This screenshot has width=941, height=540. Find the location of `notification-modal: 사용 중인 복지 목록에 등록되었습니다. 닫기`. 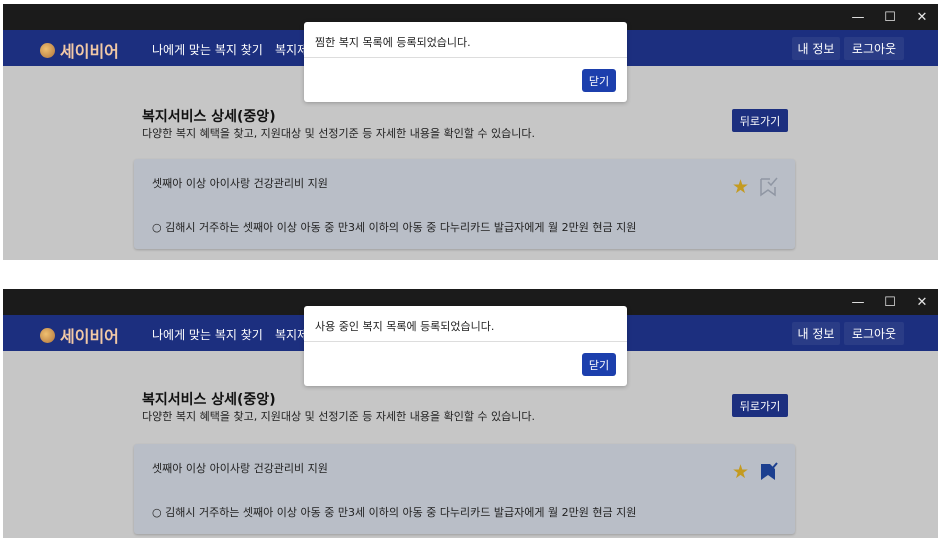

notification-modal: 사용 중인 복지 목록에 등록되었습니다. 닫기 is located at coordinates (465, 346).